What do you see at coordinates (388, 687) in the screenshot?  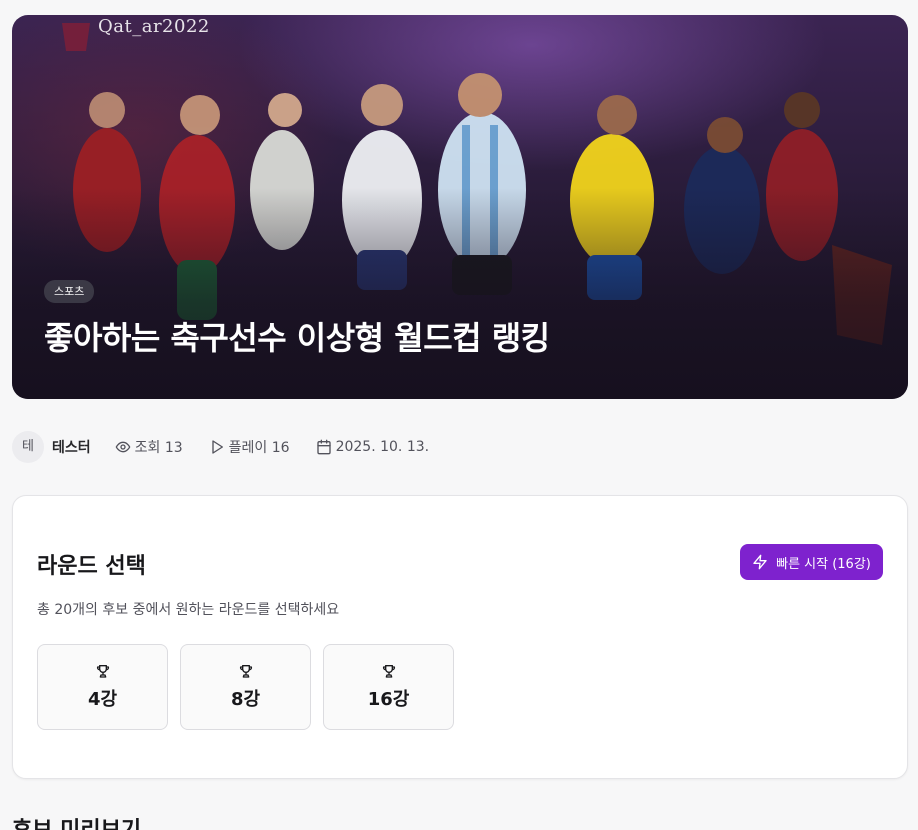 I see `round-option-16: 16강` at bounding box center [388, 687].